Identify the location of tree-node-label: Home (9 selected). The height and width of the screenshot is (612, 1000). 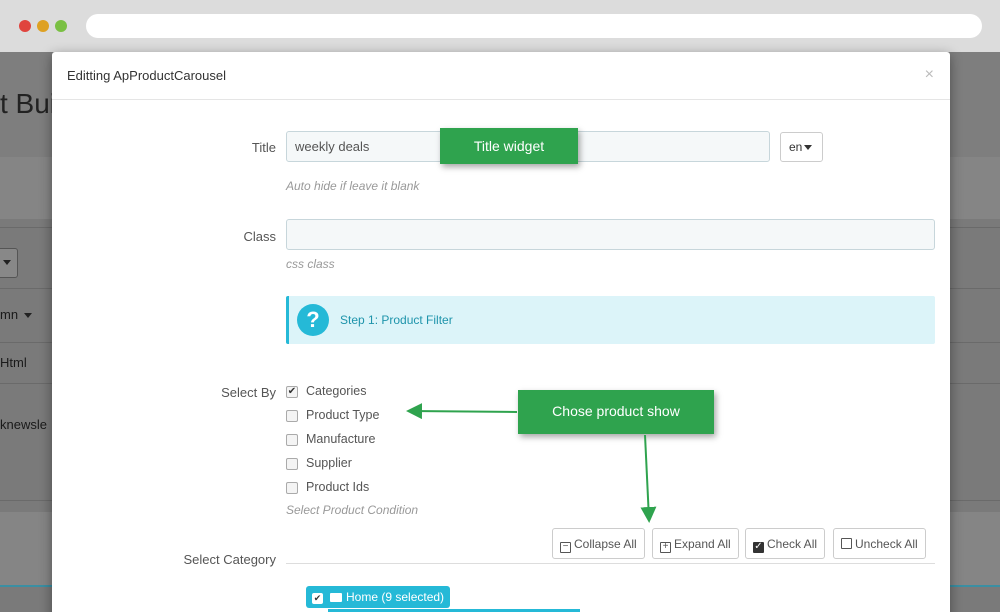
(395, 597).